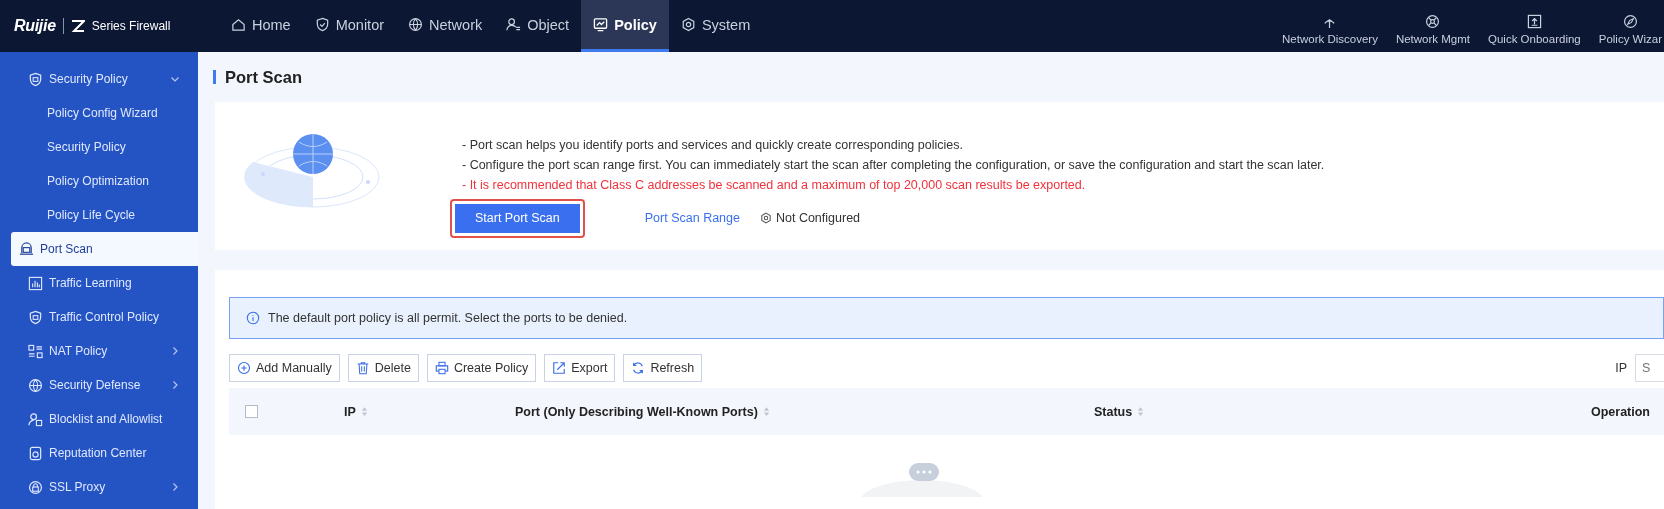 This screenshot has height=509, width=1664. I want to click on chart-icon, so click(35, 283).